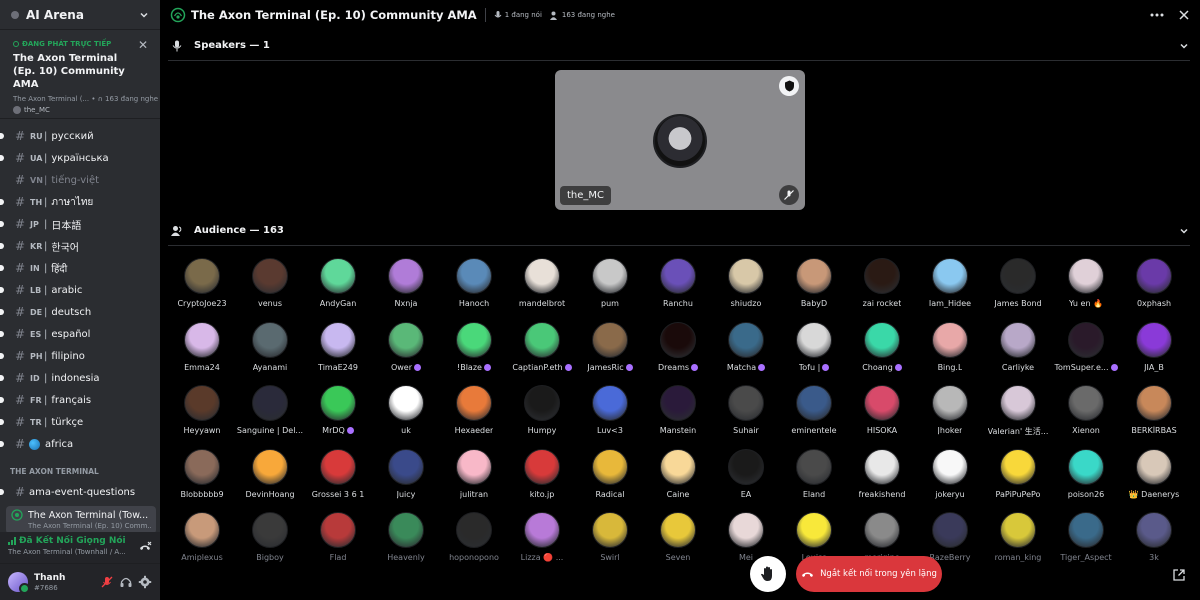  What do you see at coordinates (814, 290) in the screenshot?
I see `audience-member: BabyD` at bounding box center [814, 290].